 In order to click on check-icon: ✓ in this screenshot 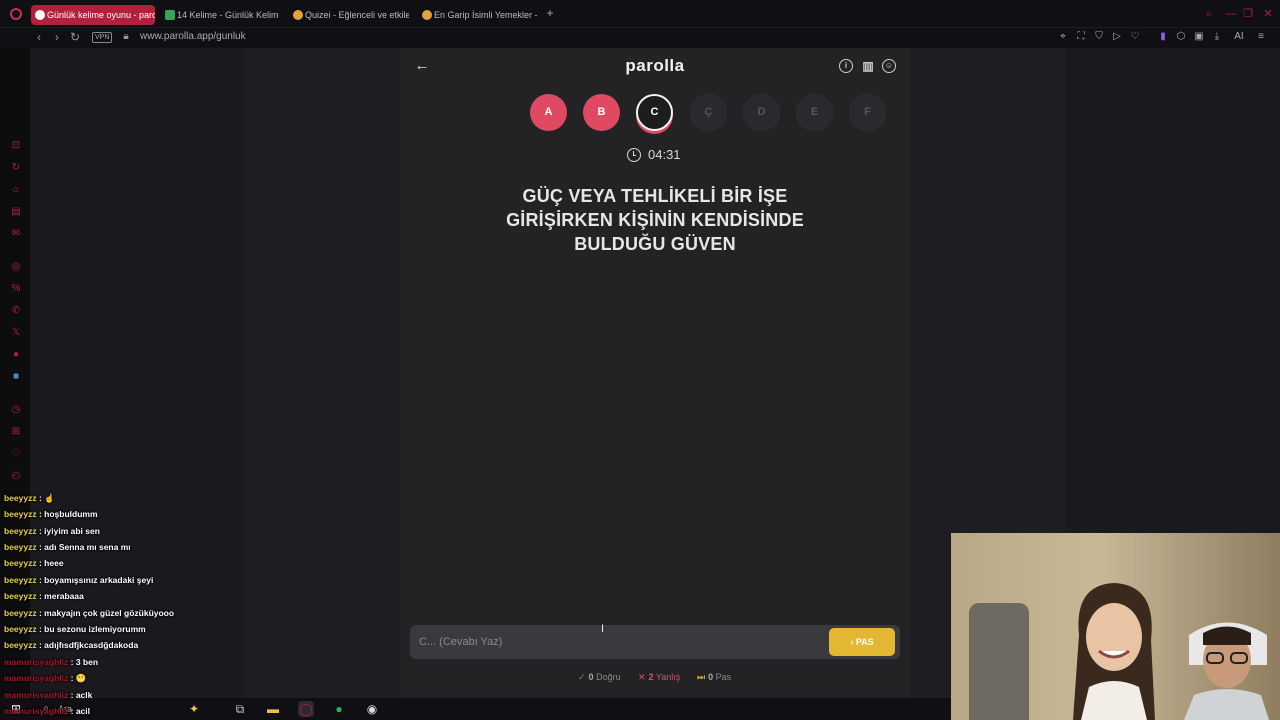, I will do `click(582, 677)`.